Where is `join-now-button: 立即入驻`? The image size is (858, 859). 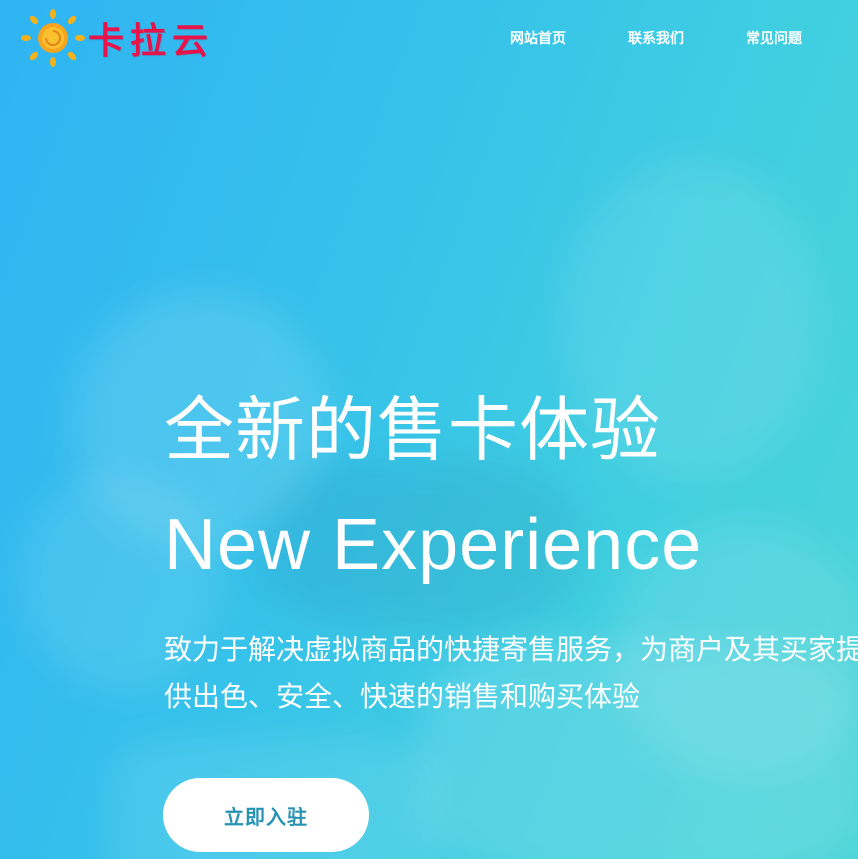
join-now-button: 立即入驻 is located at coordinates (266, 815).